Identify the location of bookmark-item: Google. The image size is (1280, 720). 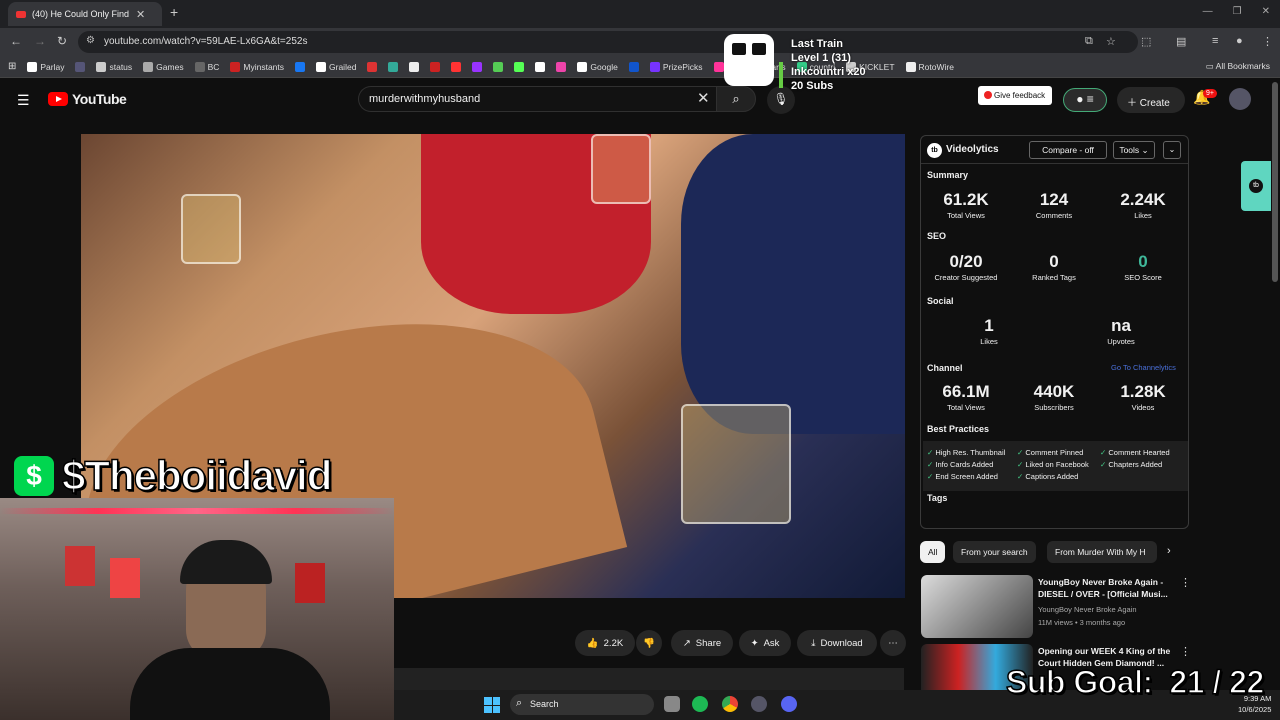
(597, 66).